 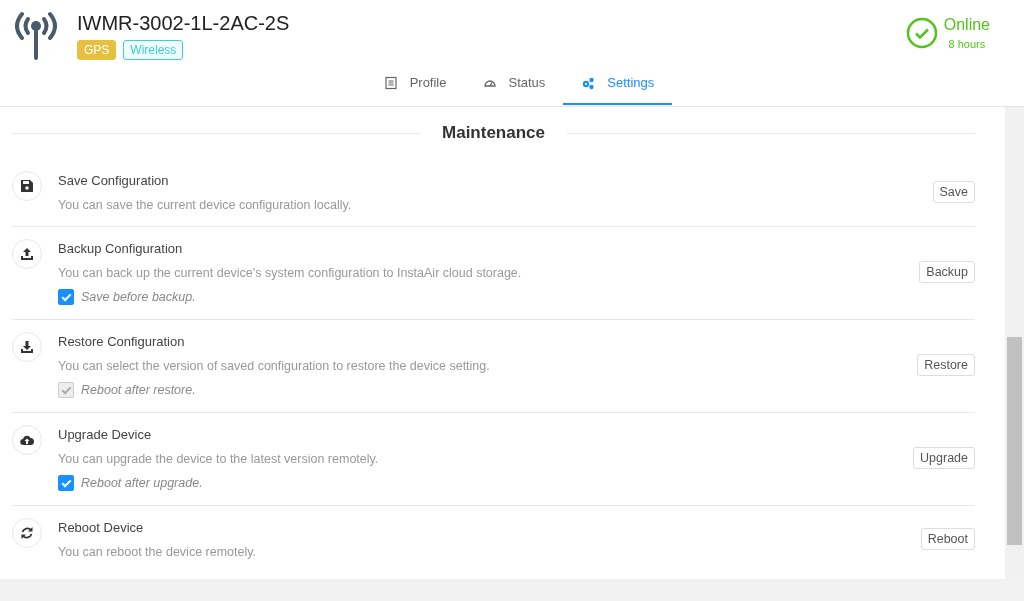 I want to click on status-duration: 8 hours, so click(x=967, y=44).